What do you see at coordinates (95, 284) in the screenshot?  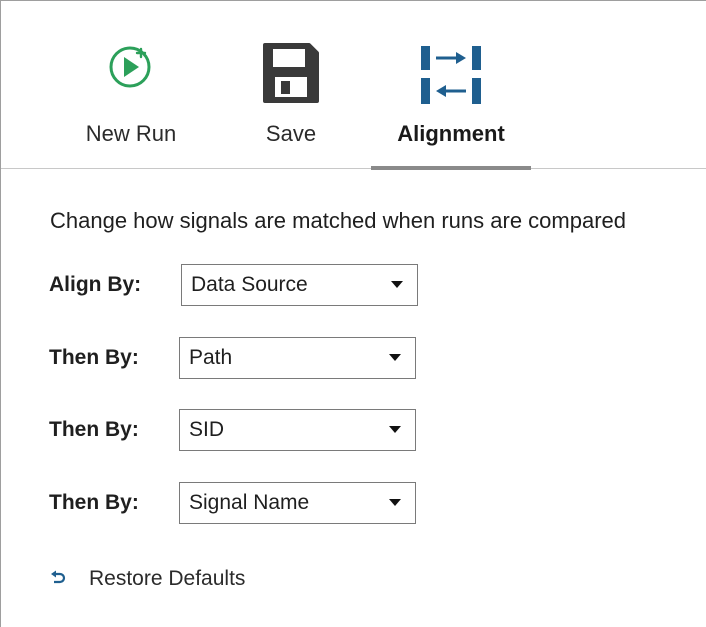 I see `align-by-label: Align By:` at bounding box center [95, 284].